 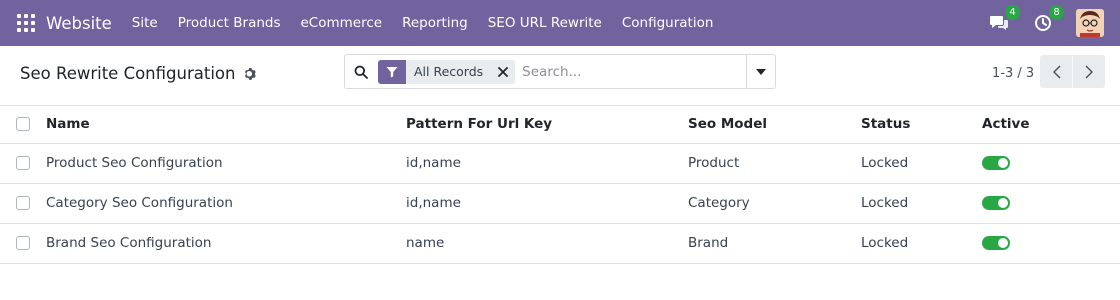 I want to click on menu-configuration: Configuration, so click(x=668, y=23).